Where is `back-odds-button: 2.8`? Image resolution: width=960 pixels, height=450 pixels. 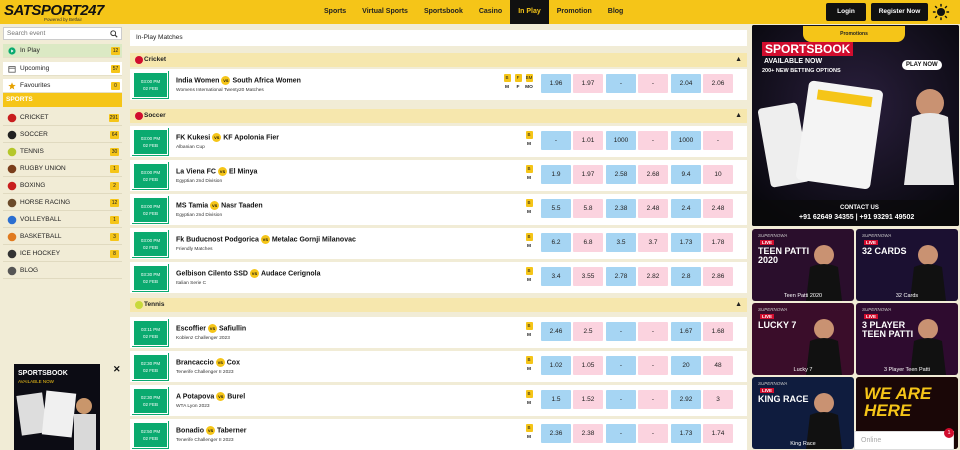 back-odds-button: 2.8 is located at coordinates (686, 276).